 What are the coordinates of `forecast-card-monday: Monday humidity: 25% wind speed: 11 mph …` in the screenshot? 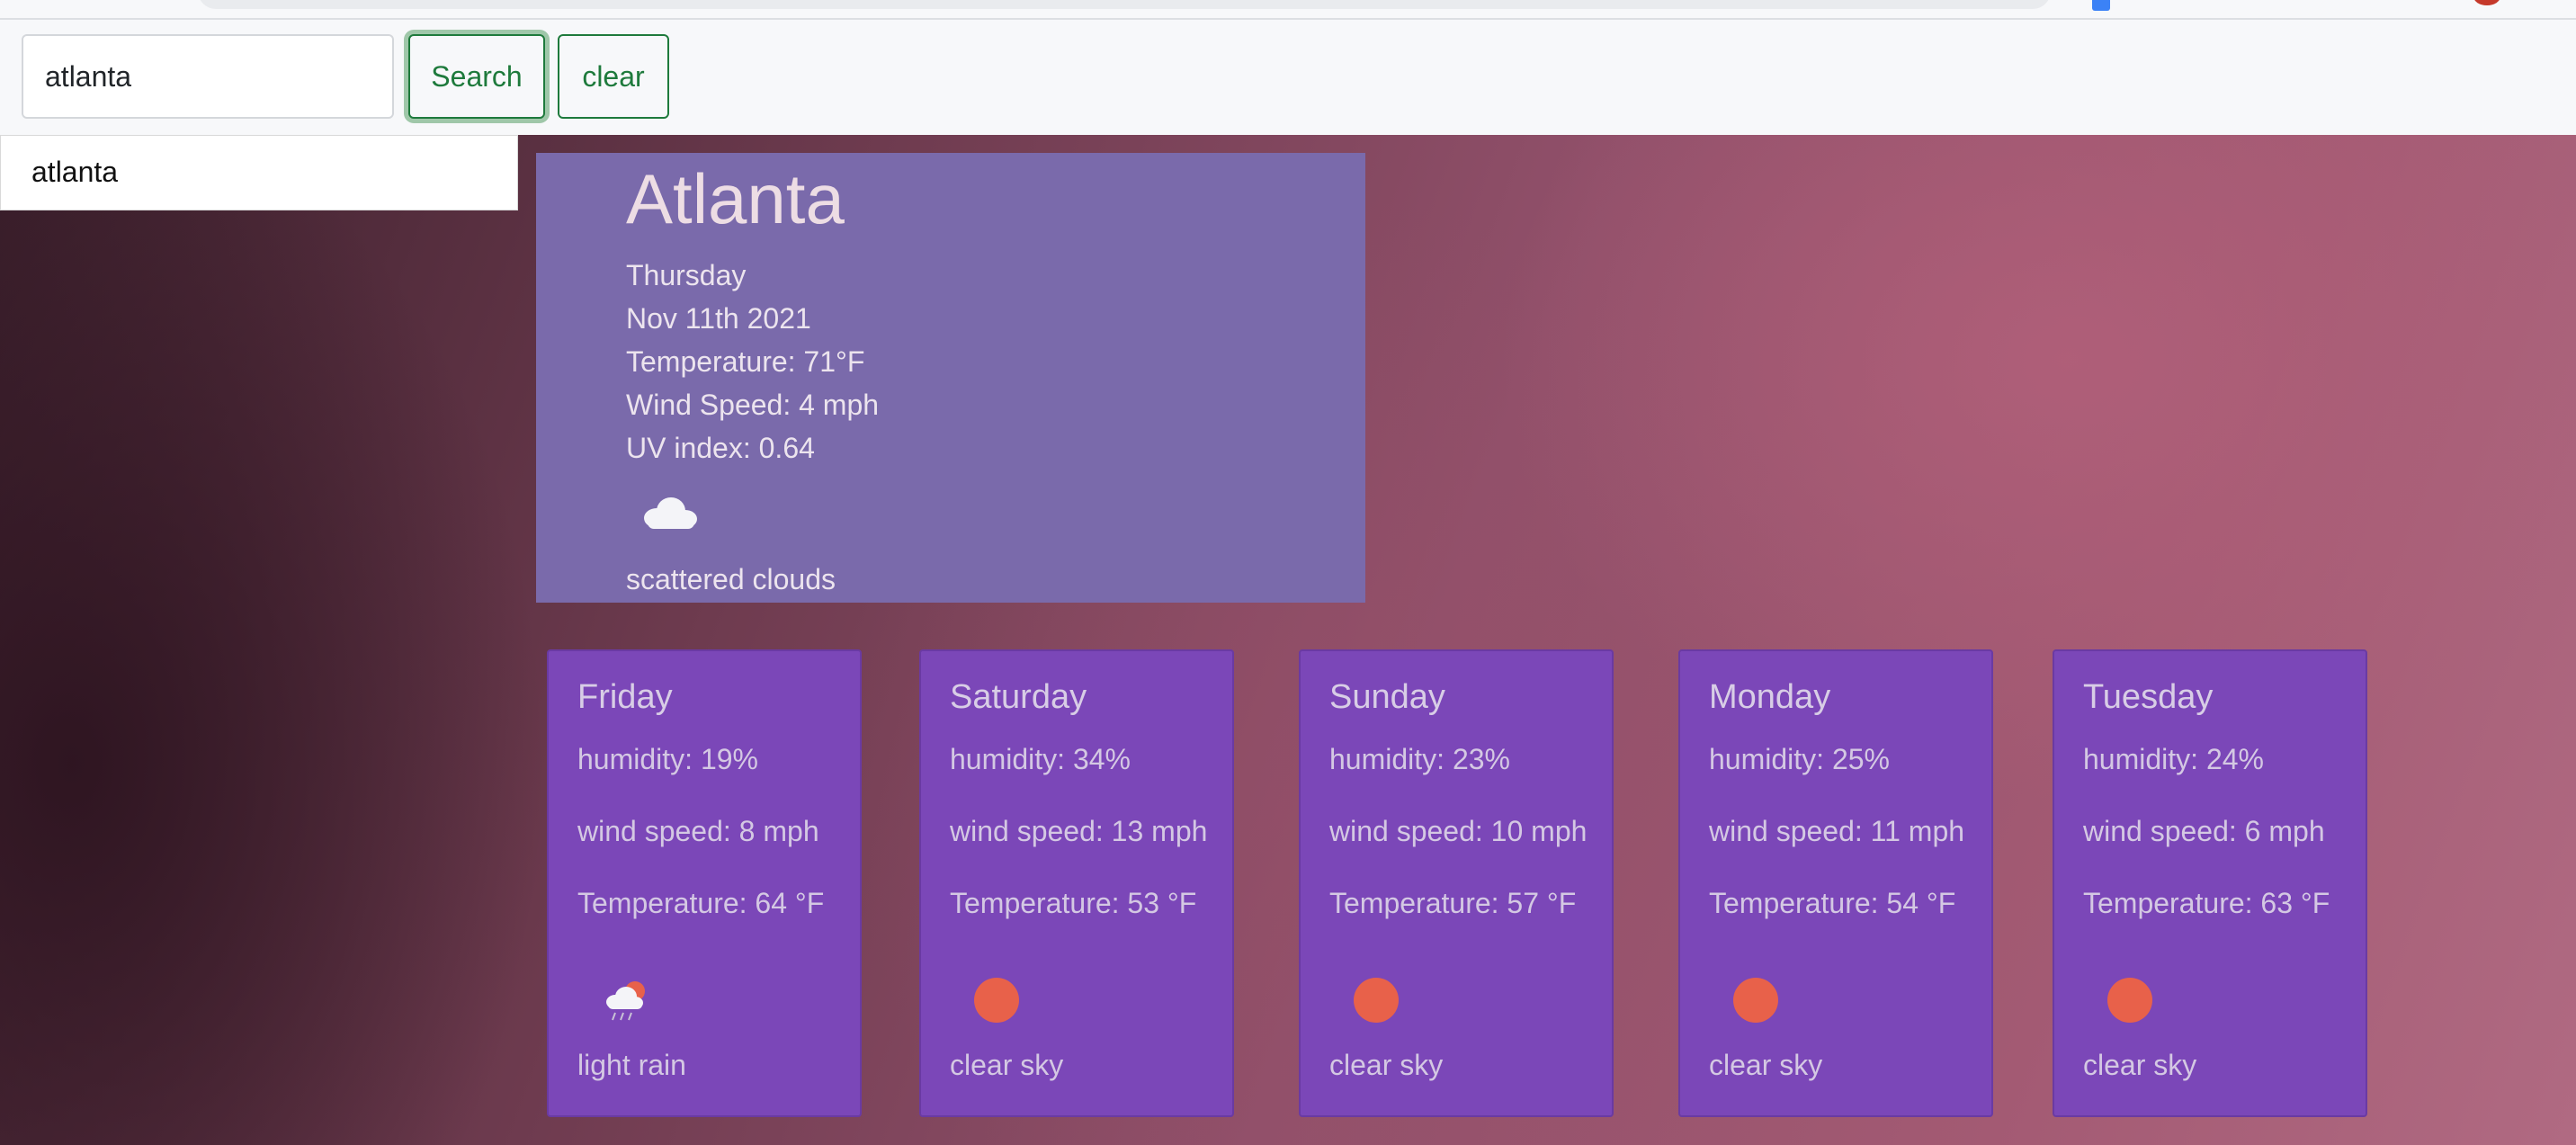 It's located at (1835, 883).